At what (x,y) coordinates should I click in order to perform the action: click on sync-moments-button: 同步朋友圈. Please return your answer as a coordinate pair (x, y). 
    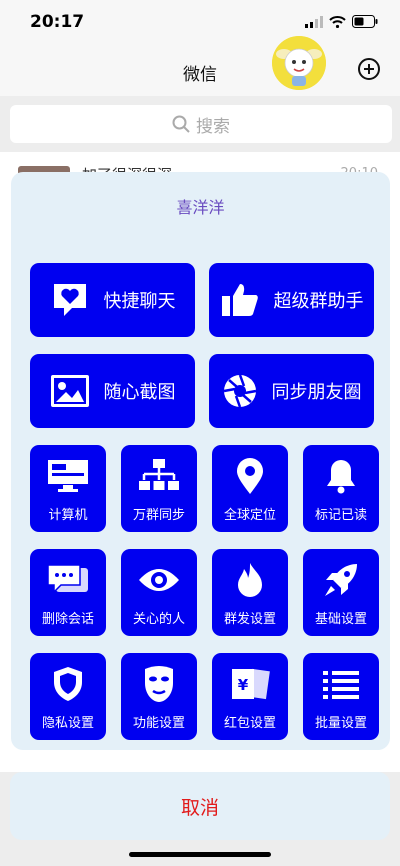
    Looking at the image, I should click on (291, 391).